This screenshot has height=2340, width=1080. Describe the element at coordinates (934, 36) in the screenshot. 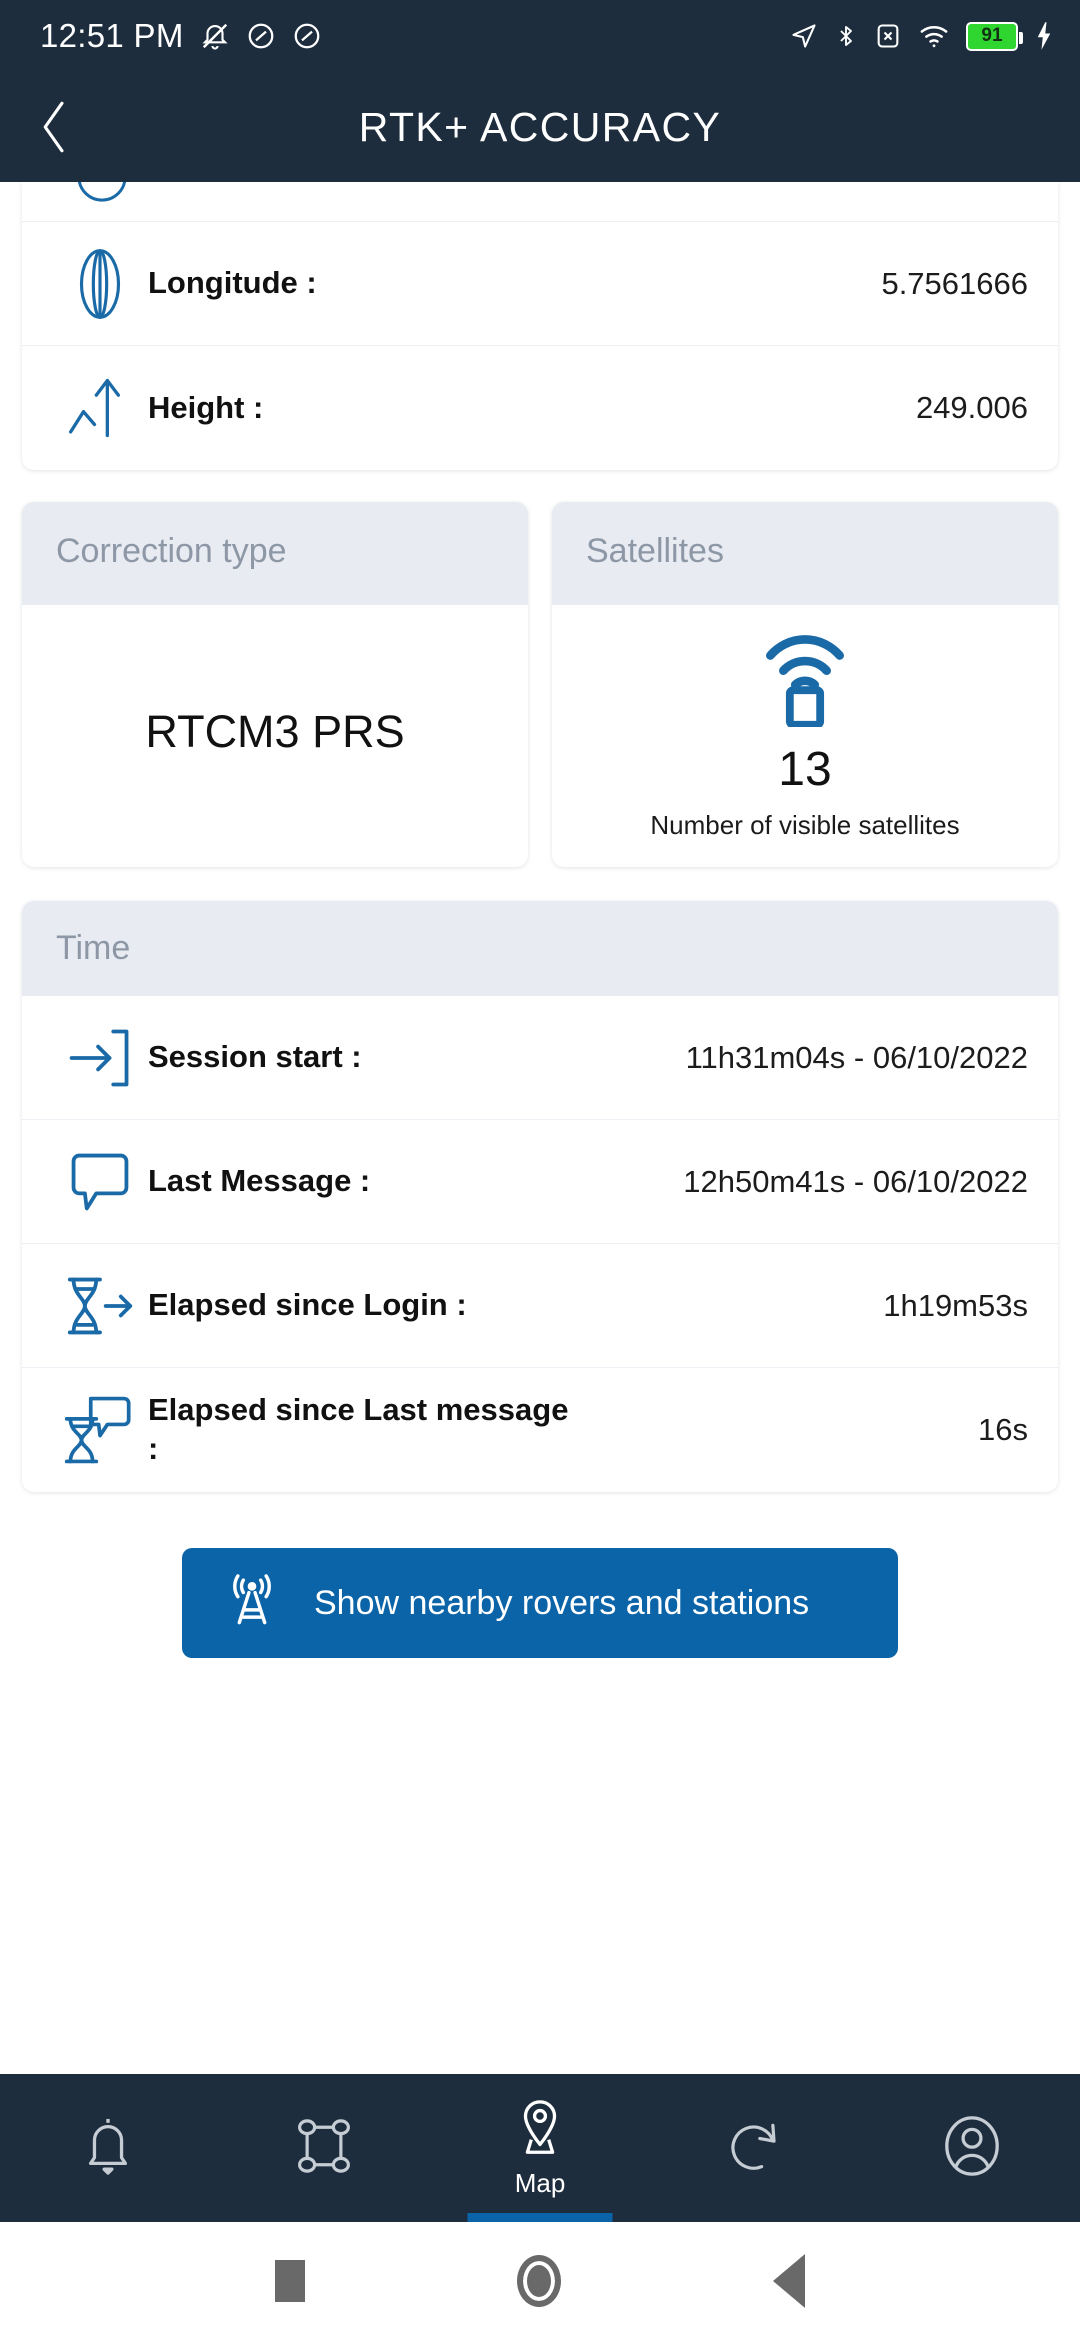

I see `wifi-icon` at that location.